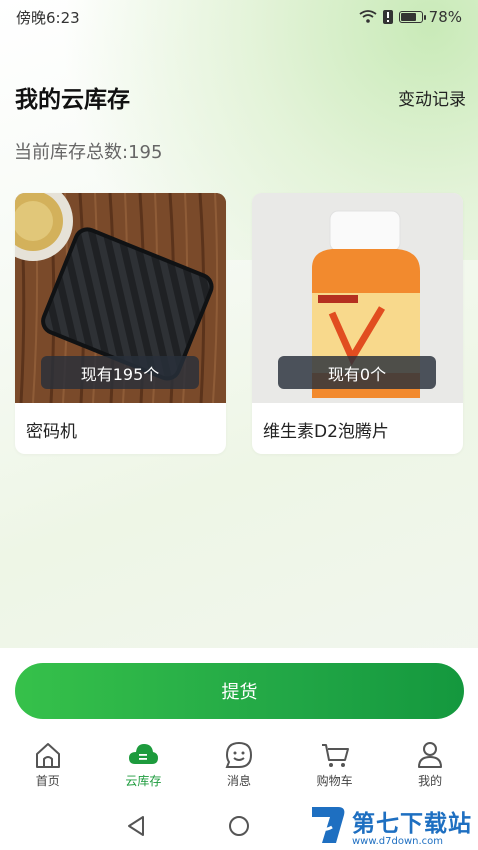  Describe the element at coordinates (335, 769) in the screenshot. I see `tab-cart: 购物车` at that location.